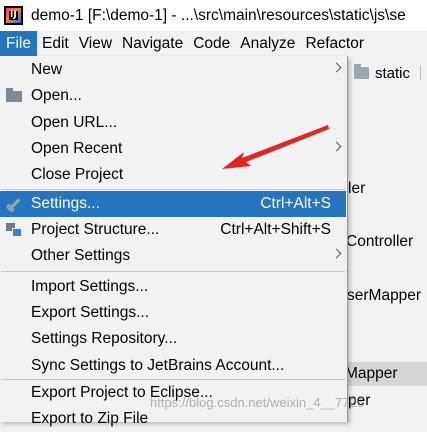 Image resolution: width=427 pixels, height=432 pixels. Describe the element at coordinates (361, 71) in the screenshot. I see `folder-icon` at that location.